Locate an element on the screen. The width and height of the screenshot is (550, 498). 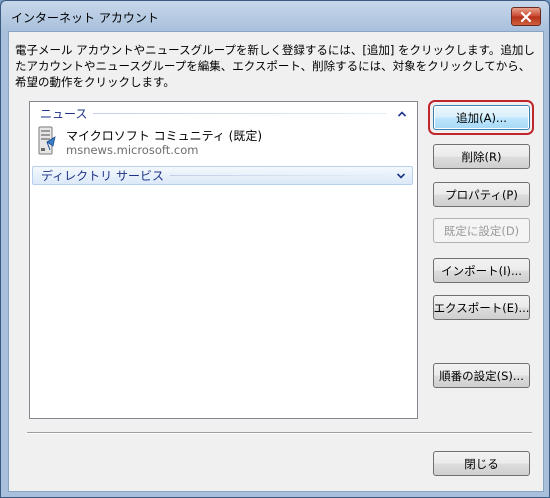
group-header-news: ニュース is located at coordinates (222, 113).